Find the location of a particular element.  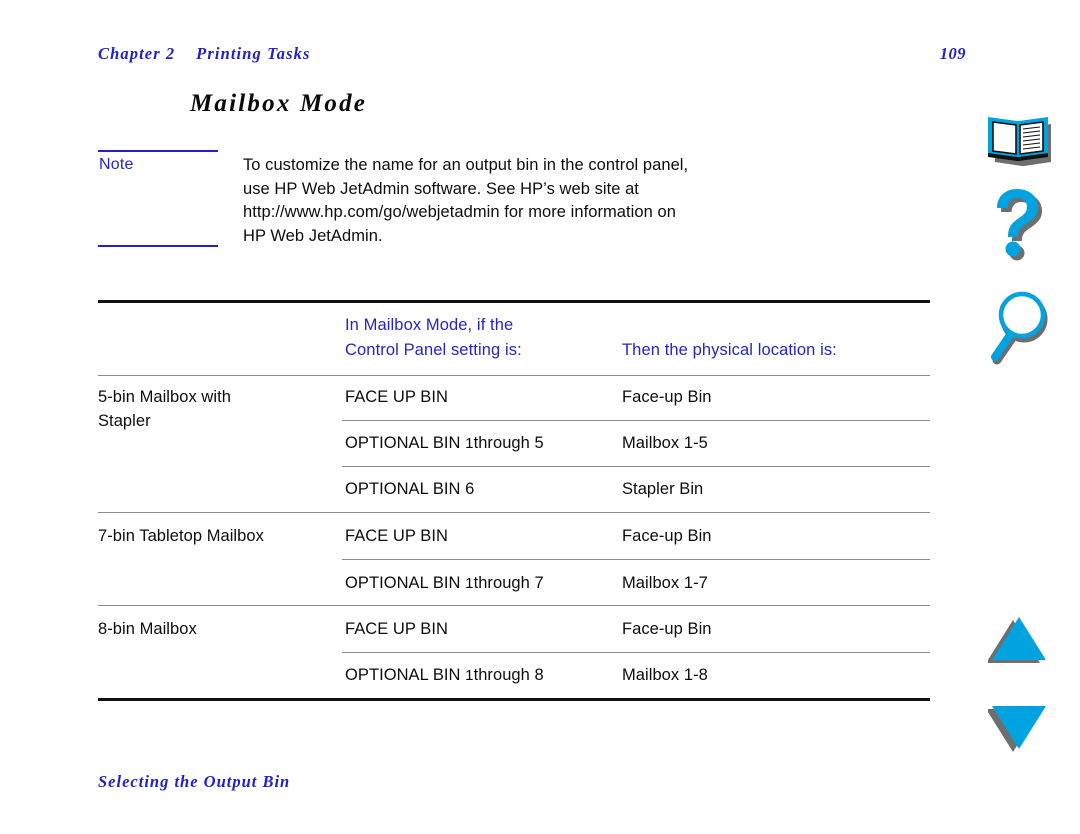

contents-button is located at coordinates (1019, 143).